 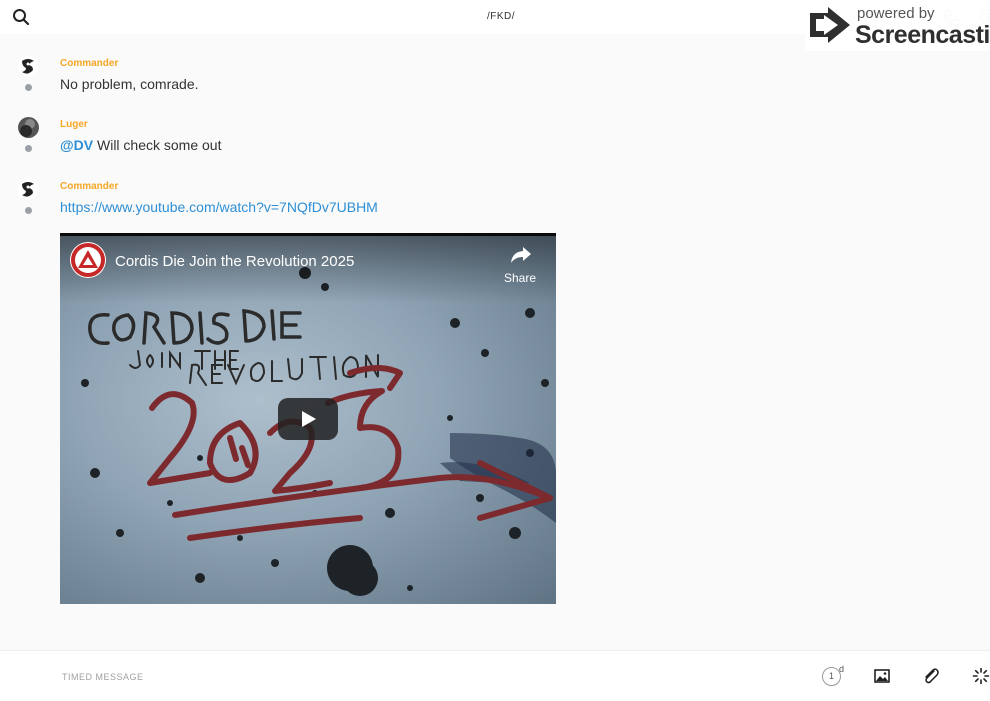 I want to click on luger-avatar, so click(x=28, y=127).